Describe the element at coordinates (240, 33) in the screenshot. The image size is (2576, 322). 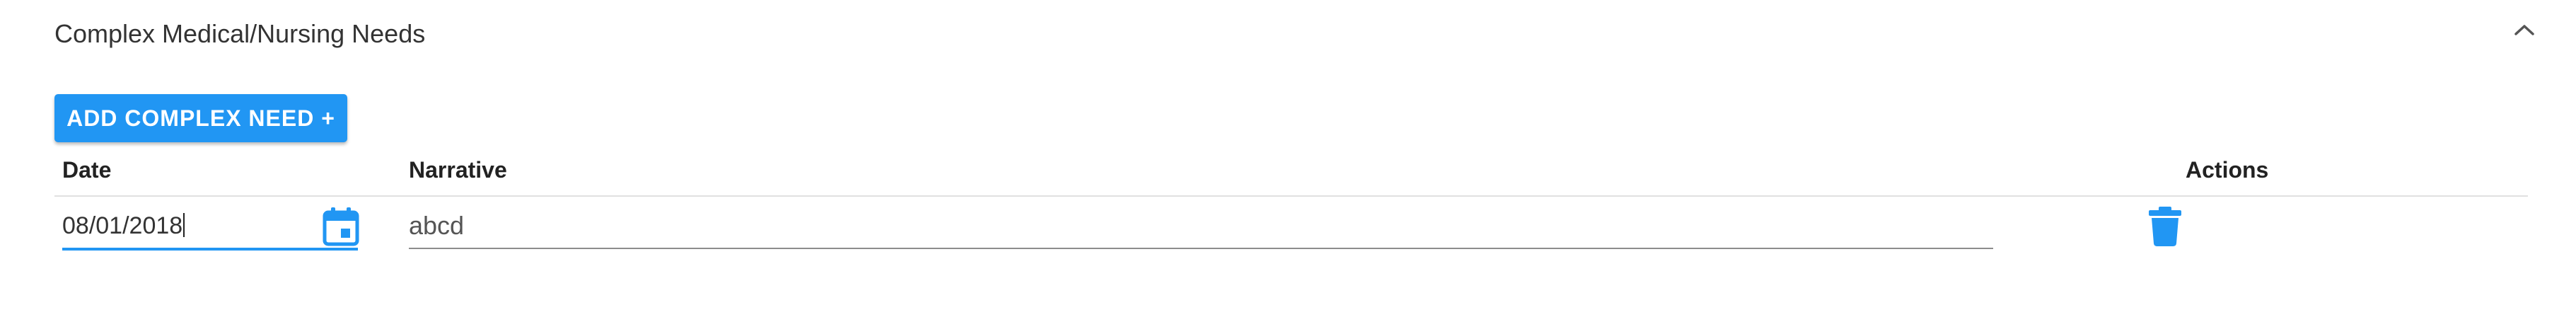
I see `section-title: Complex Medical/Nursing Needs` at that location.